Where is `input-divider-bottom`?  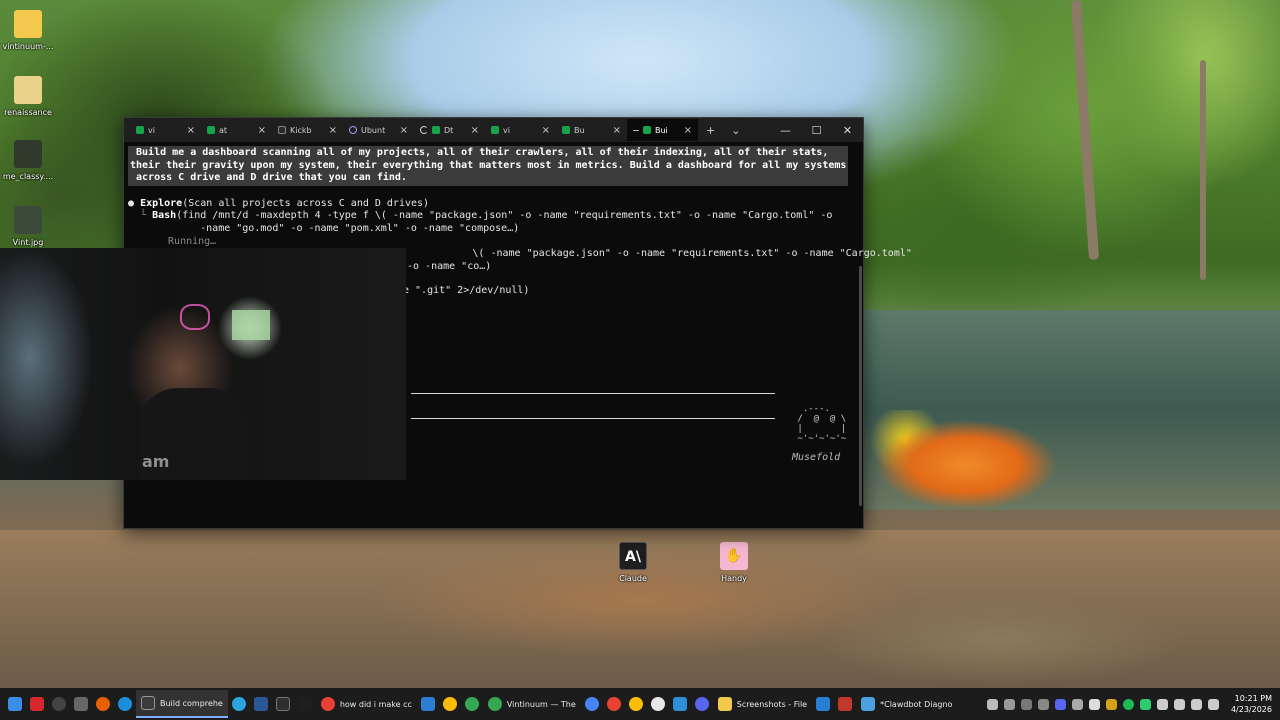
input-divider-bottom is located at coordinates (593, 418).